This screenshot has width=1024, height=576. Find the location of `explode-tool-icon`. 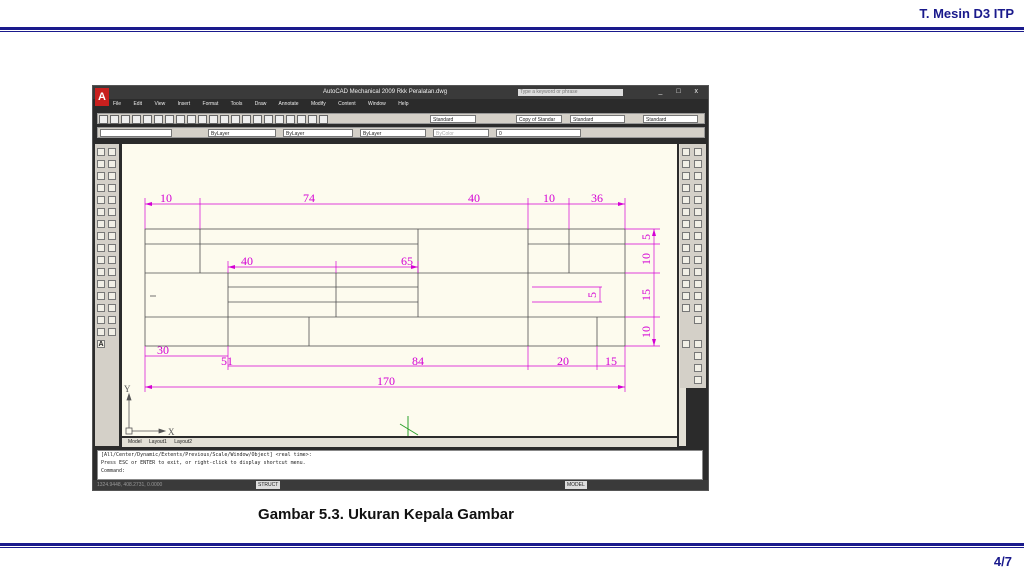

explode-tool-icon is located at coordinates (698, 320).